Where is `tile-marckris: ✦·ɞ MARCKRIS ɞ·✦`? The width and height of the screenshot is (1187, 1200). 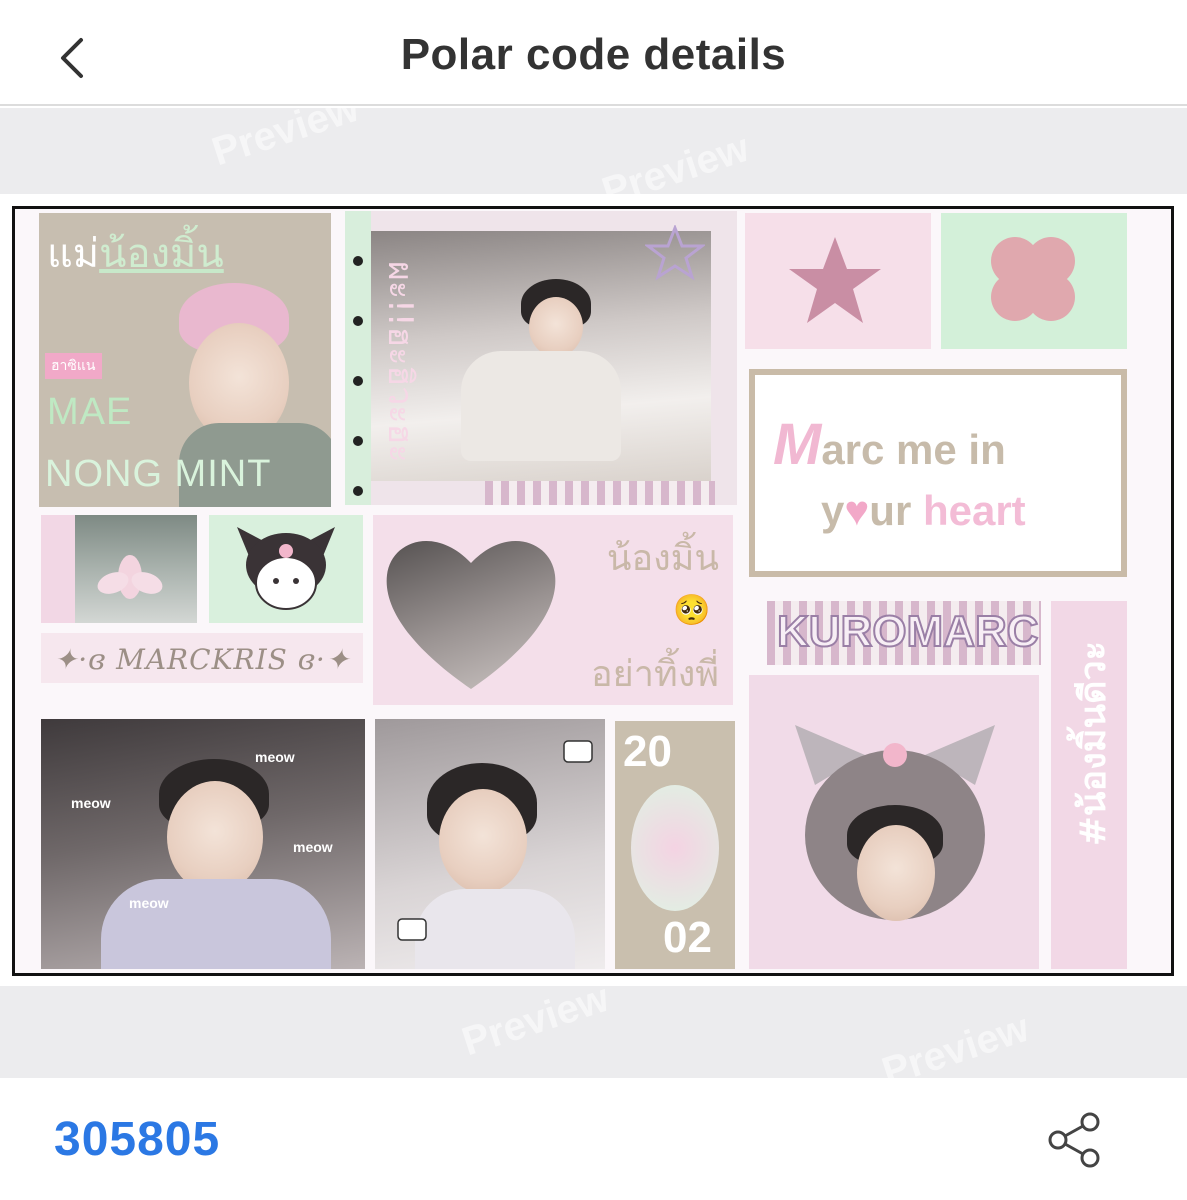 tile-marckris: ✦·ɞ MARCKRIS ɞ·✦ is located at coordinates (202, 658).